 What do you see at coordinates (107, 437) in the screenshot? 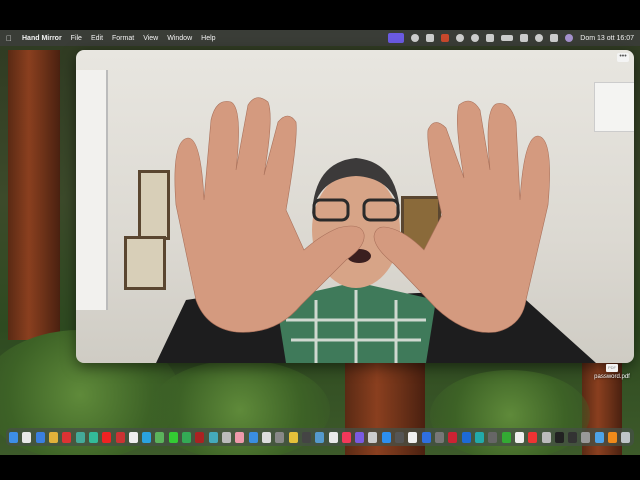
I see `youtube-icon` at bounding box center [107, 437].